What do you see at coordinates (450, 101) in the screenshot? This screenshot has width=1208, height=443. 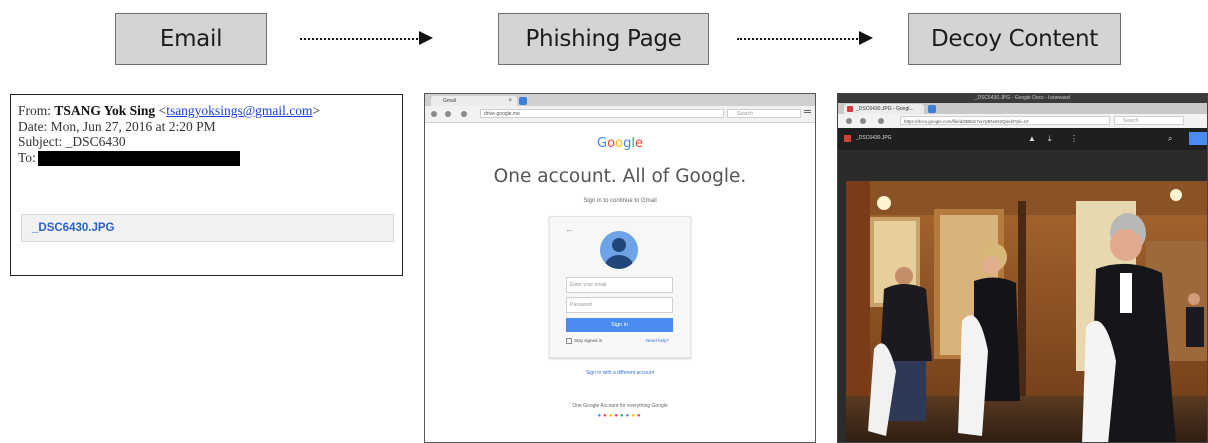 I see `tab-title: Gmail` at bounding box center [450, 101].